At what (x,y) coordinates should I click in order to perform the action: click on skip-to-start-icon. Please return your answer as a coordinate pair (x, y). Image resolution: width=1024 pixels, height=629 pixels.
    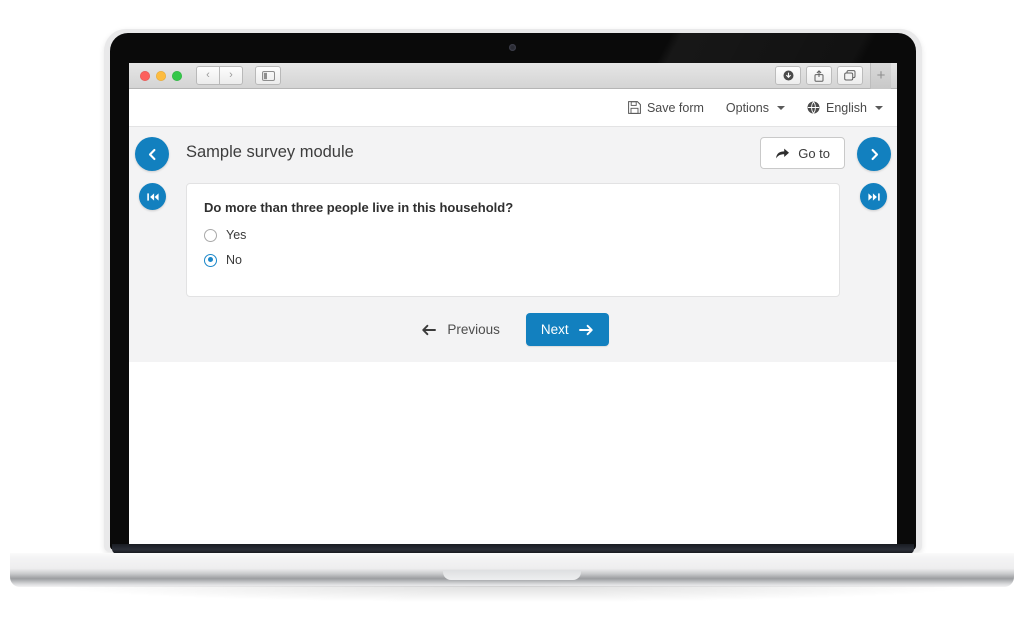
    Looking at the image, I should click on (153, 197).